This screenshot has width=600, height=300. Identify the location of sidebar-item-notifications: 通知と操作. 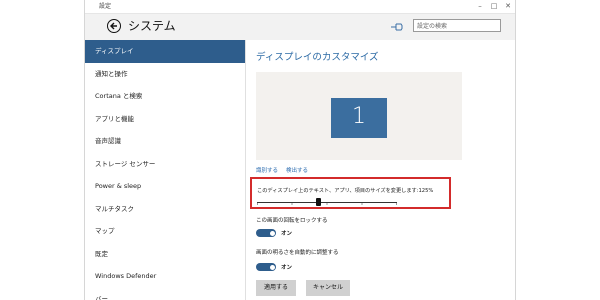
(165, 74).